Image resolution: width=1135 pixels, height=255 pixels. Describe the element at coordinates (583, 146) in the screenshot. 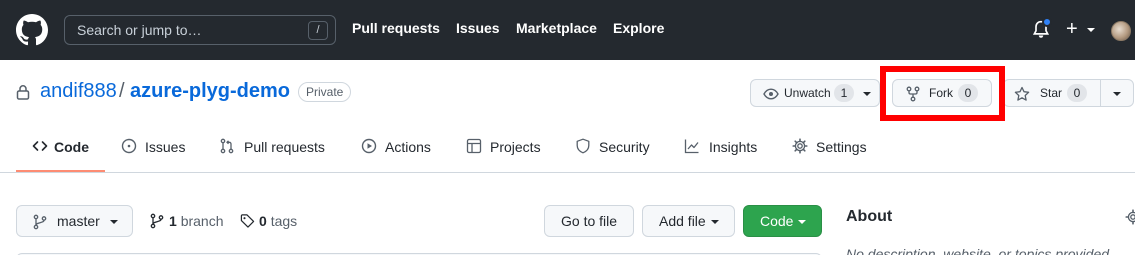

I see `shield-icon` at that location.